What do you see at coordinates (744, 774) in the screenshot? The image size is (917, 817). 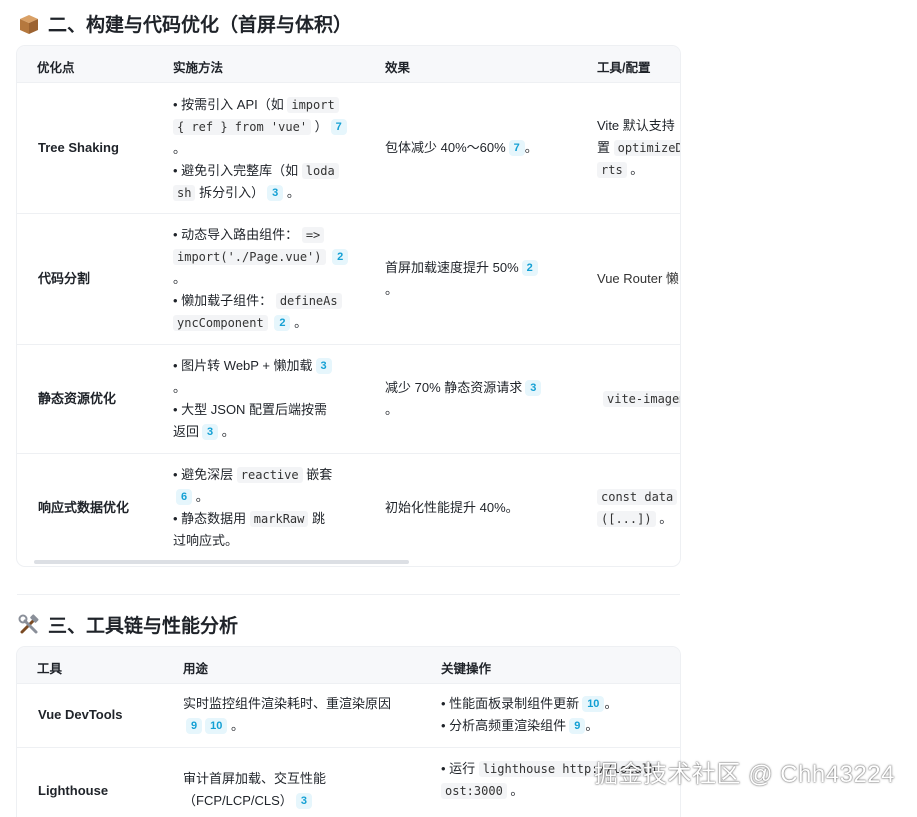 I see `watermark: 掘金技术社区 @ Chh43224` at bounding box center [744, 774].